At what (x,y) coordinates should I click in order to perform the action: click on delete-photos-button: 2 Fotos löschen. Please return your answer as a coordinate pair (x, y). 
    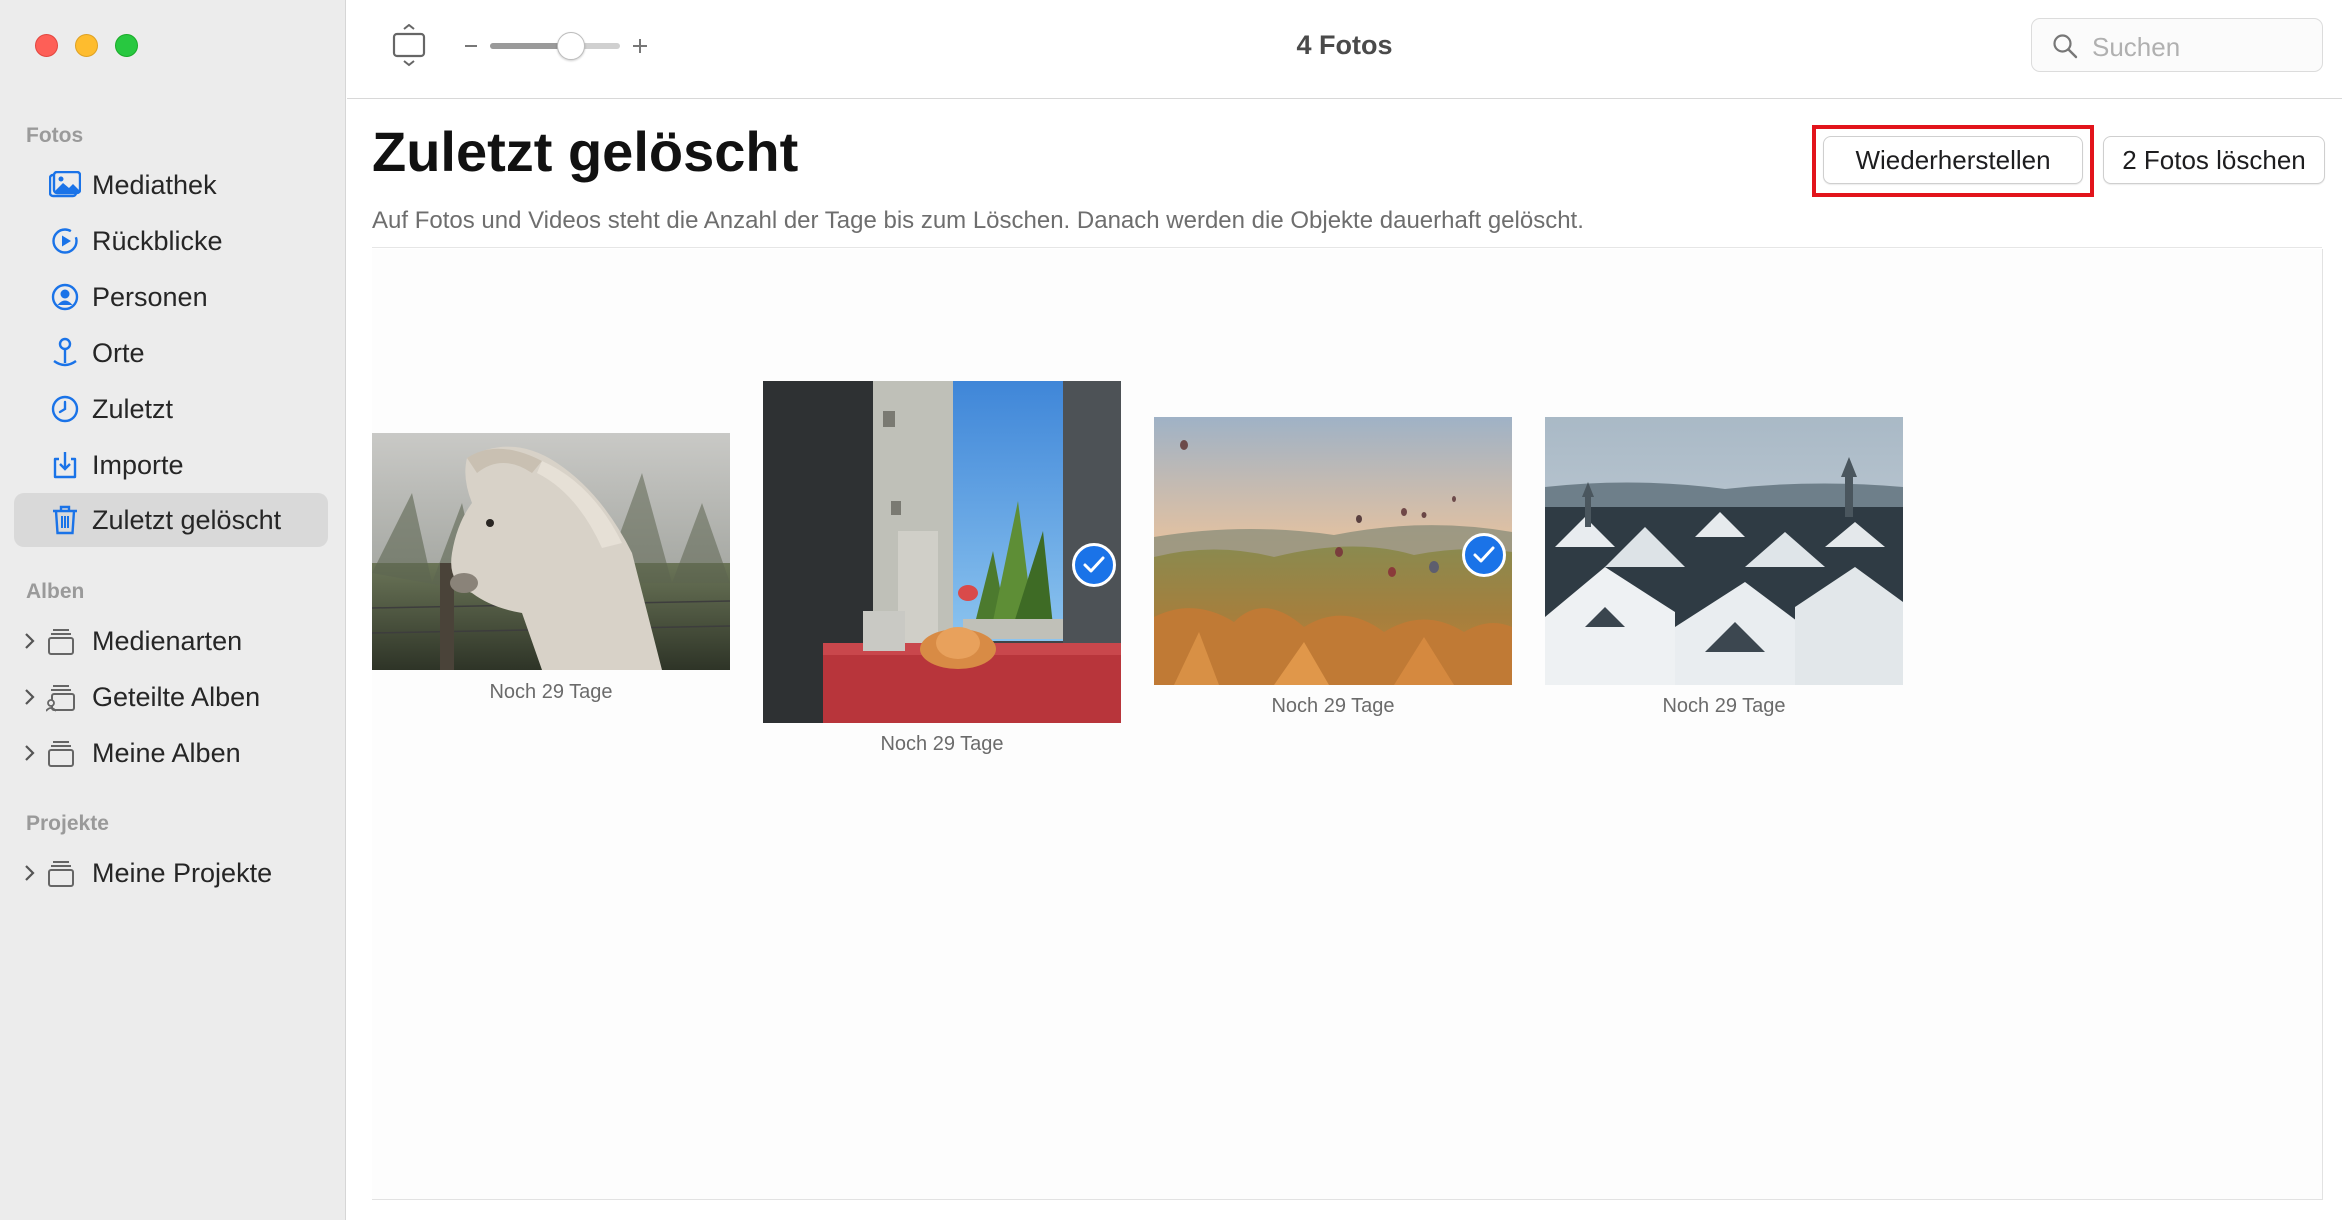
    Looking at the image, I should click on (2214, 160).